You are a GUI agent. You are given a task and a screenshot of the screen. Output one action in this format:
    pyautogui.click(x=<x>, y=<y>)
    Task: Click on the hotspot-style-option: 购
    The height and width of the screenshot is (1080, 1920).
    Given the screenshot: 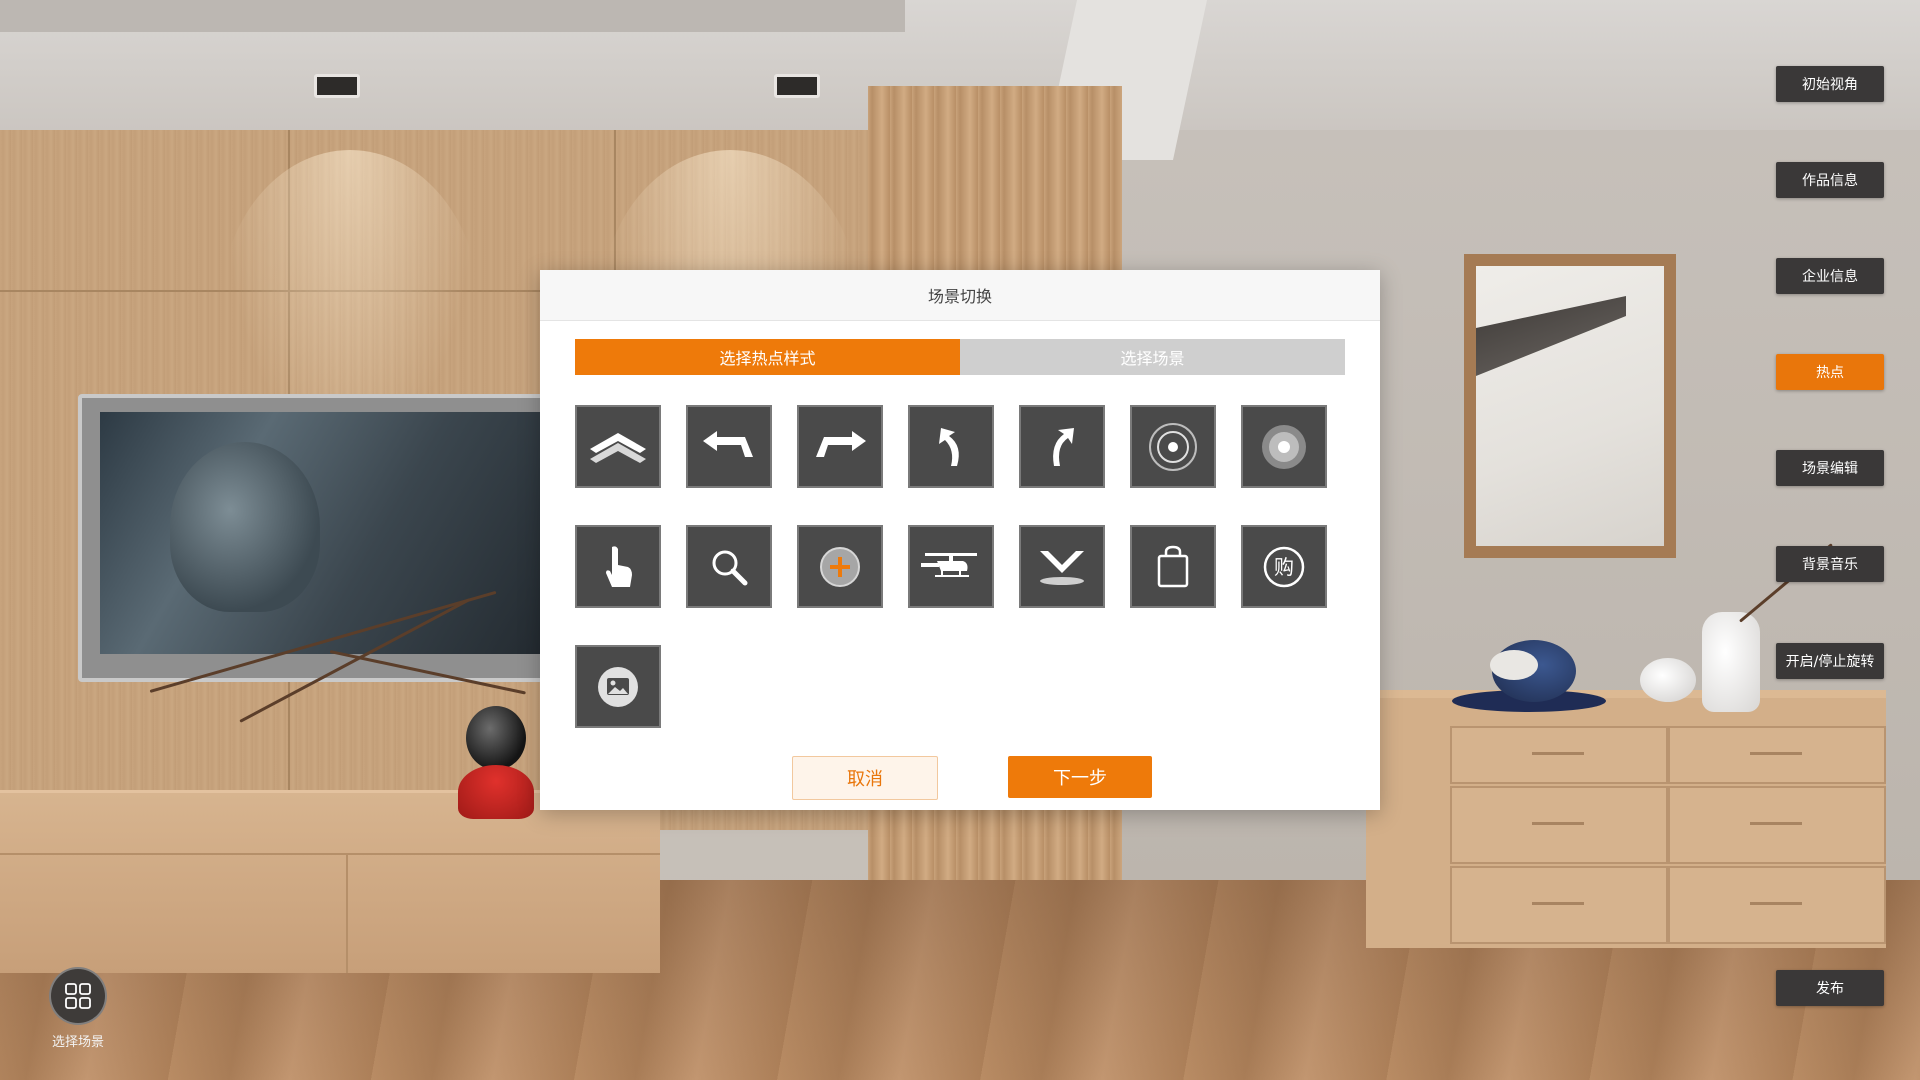 What is the action you would take?
    pyautogui.click(x=1284, y=566)
    